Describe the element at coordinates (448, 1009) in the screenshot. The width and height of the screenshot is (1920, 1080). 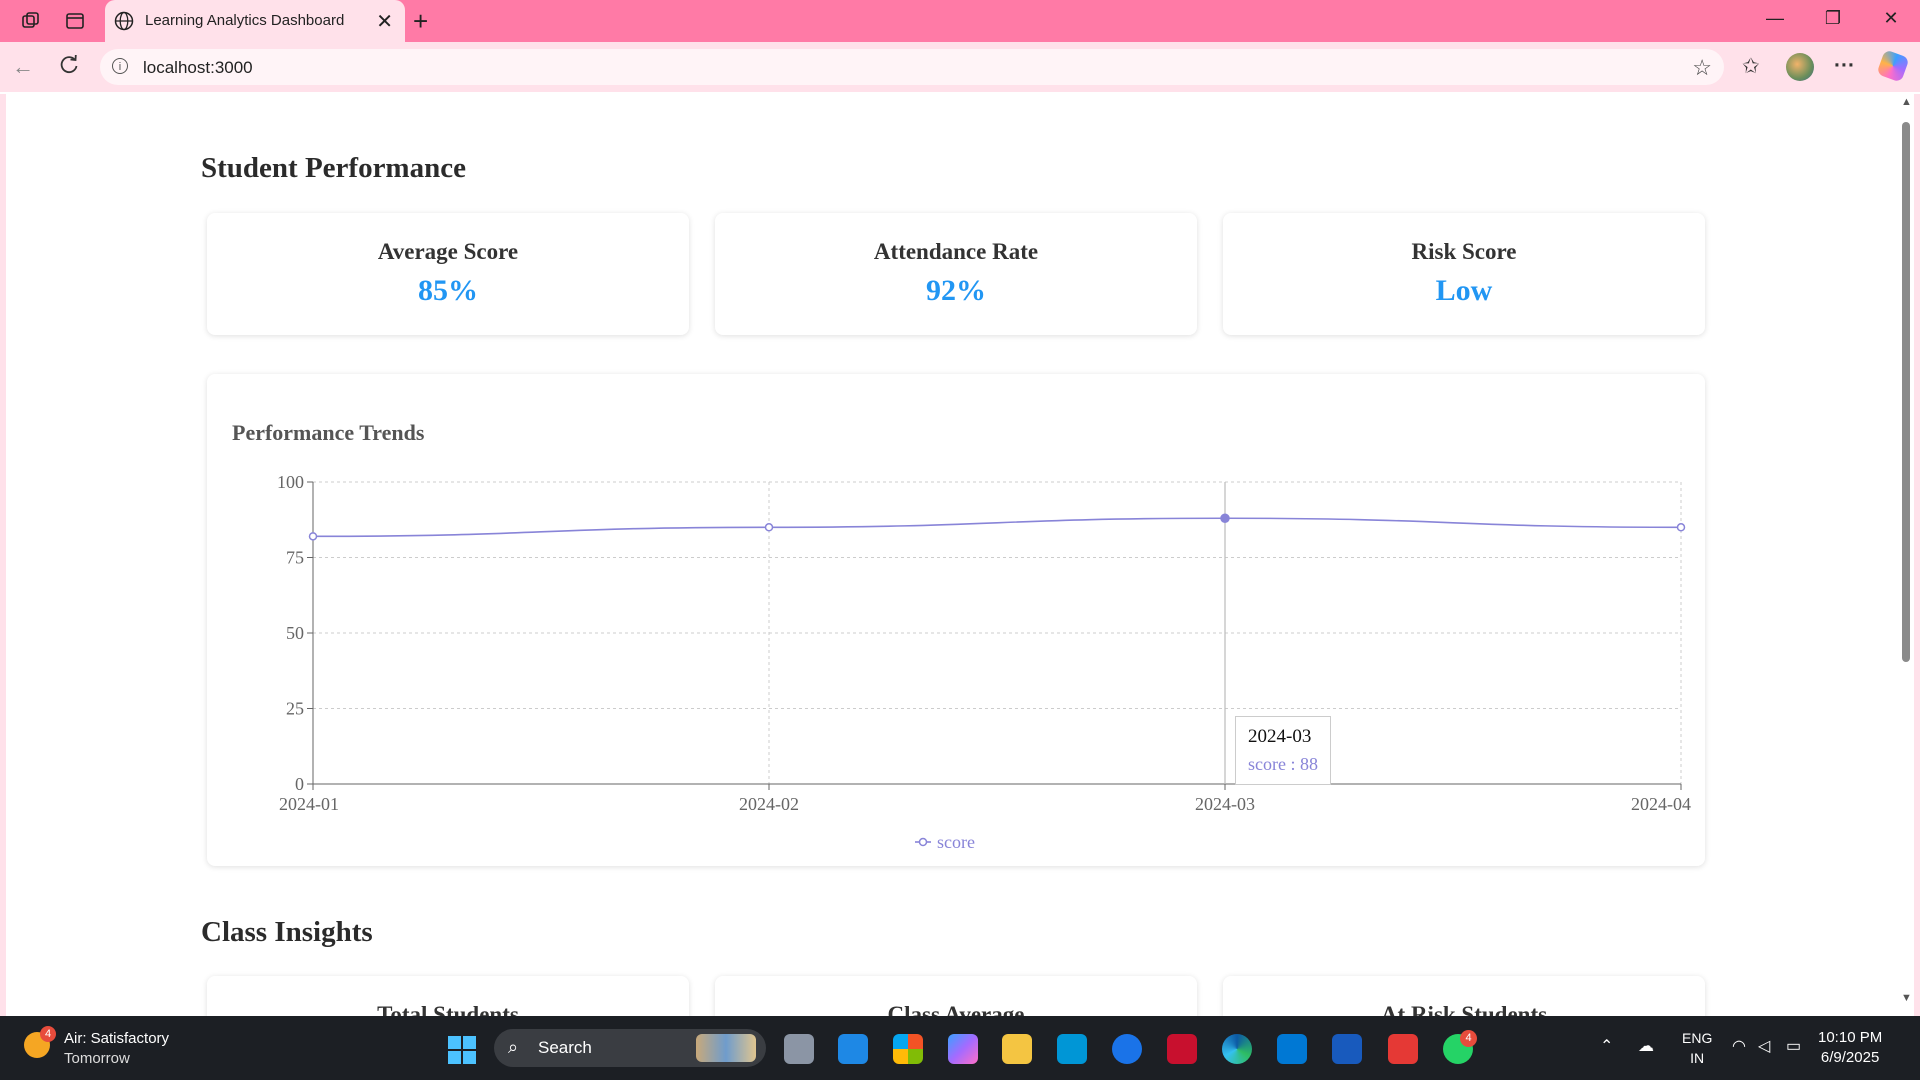
I see `total-students-label: Total Students` at that location.